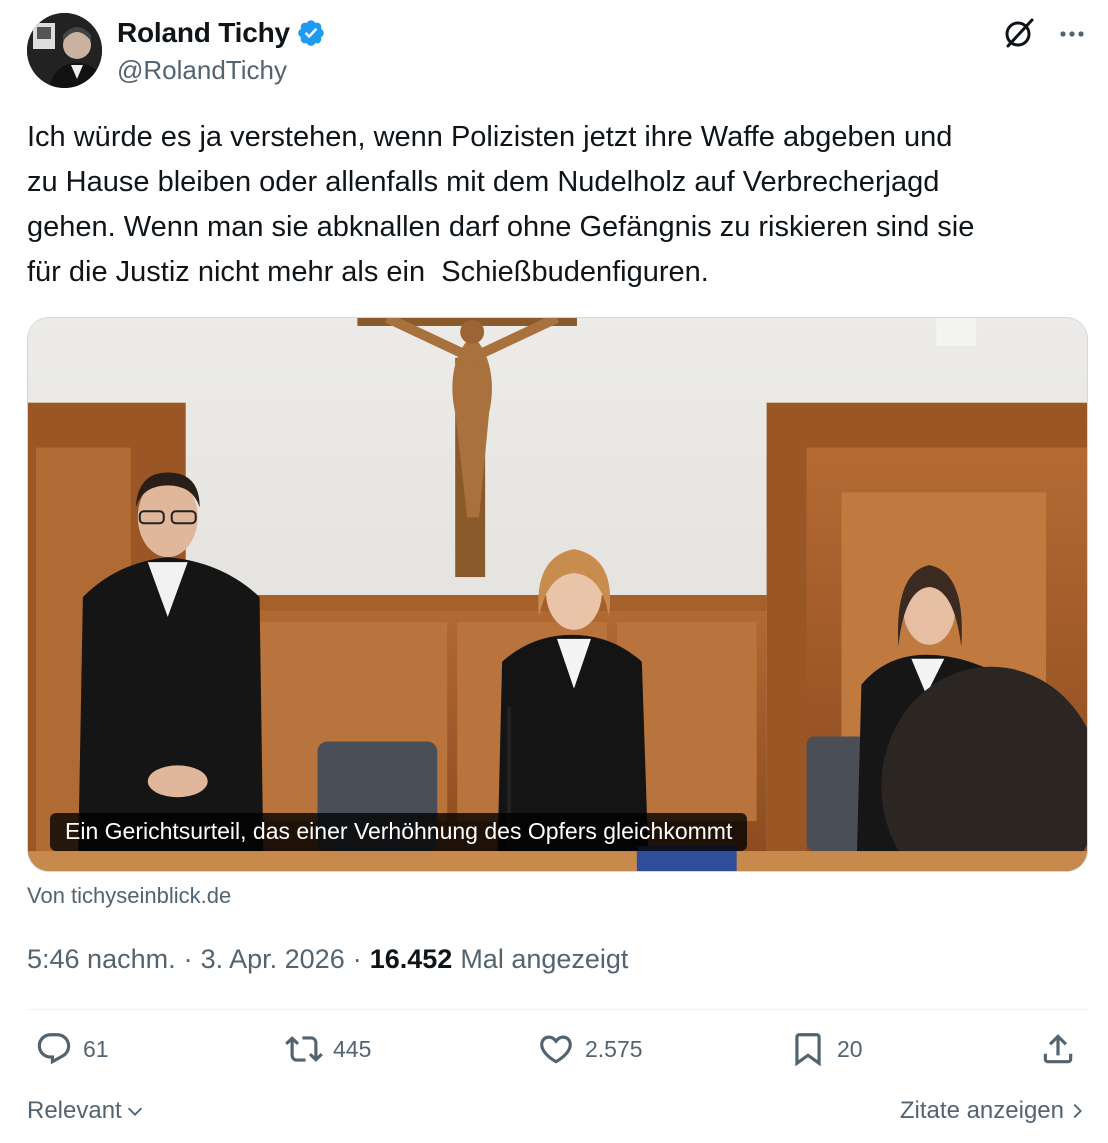 This screenshot has width=1108, height=1143. What do you see at coordinates (557, 1115) in the screenshot?
I see `replies-footer: Relevant Zitate anzeigen` at bounding box center [557, 1115].